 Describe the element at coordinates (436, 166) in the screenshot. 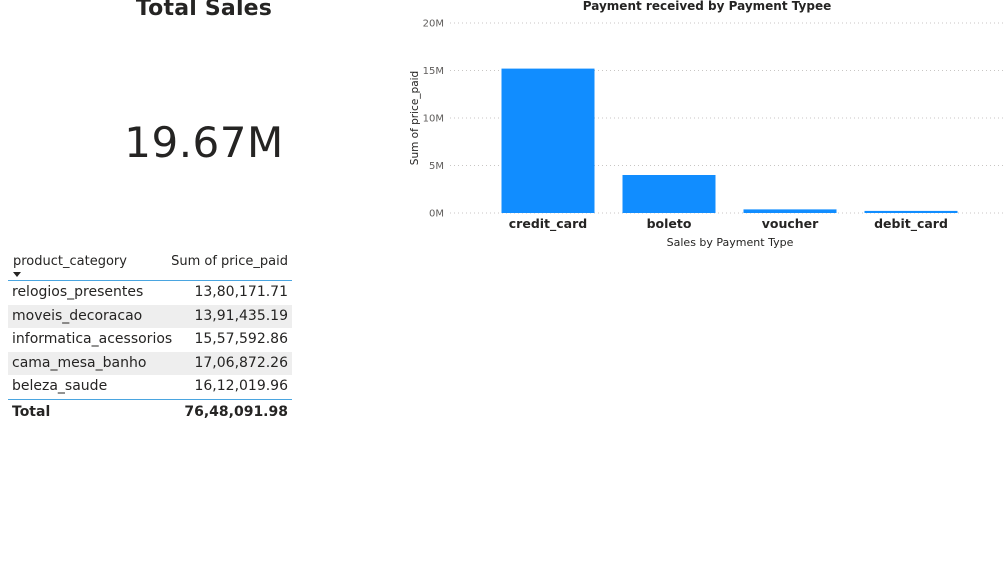

I see `y-tick-label: 5M` at that location.